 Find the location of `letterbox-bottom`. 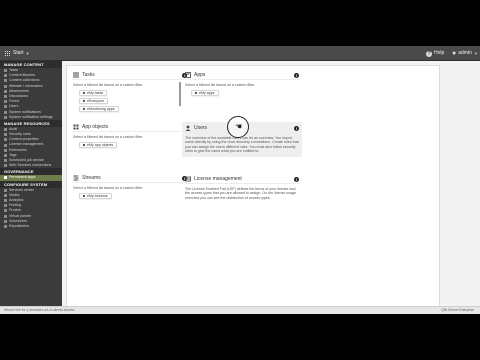

letterbox-bottom is located at coordinates (240, 337).